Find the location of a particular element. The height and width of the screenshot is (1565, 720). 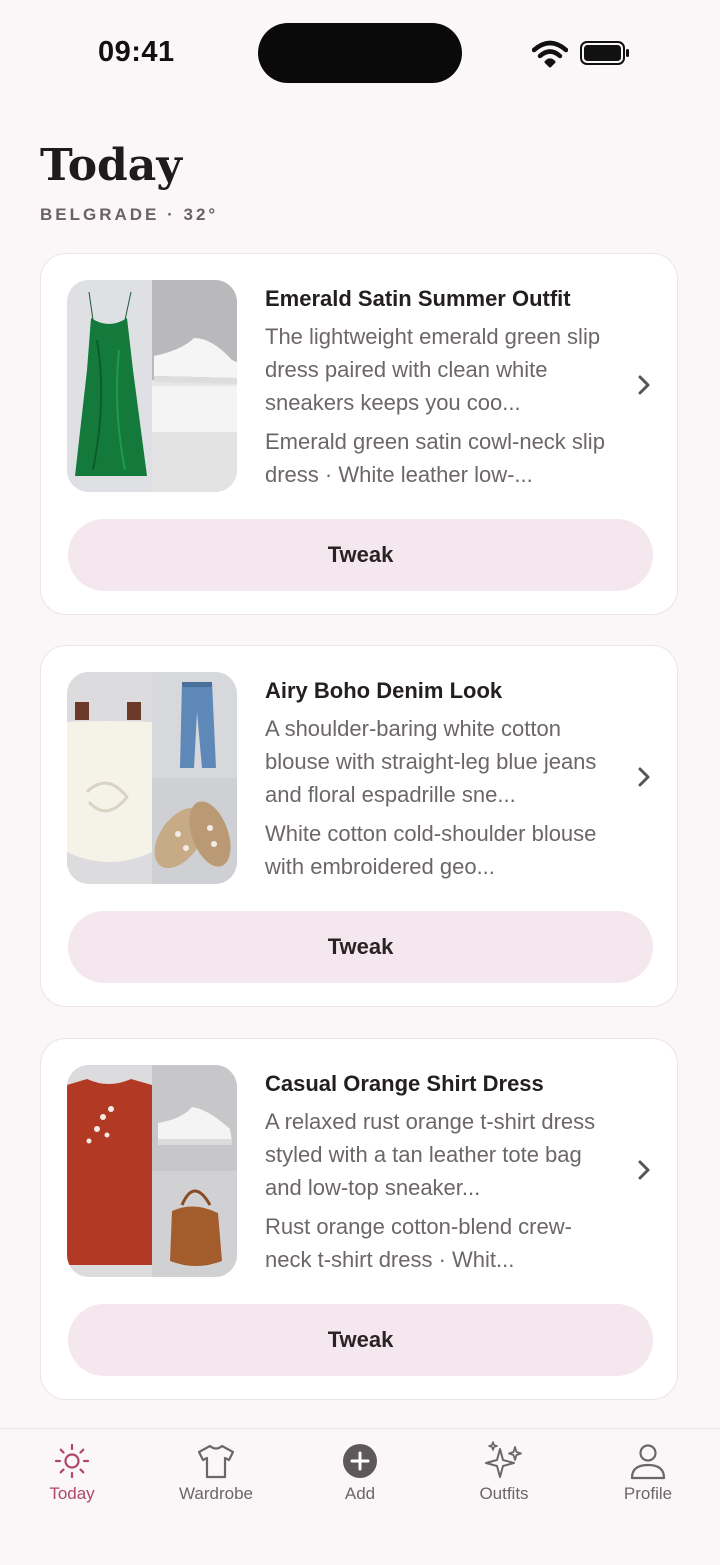

outfit-title: Emerald Satin Summer Outfit is located at coordinates (418, 298).